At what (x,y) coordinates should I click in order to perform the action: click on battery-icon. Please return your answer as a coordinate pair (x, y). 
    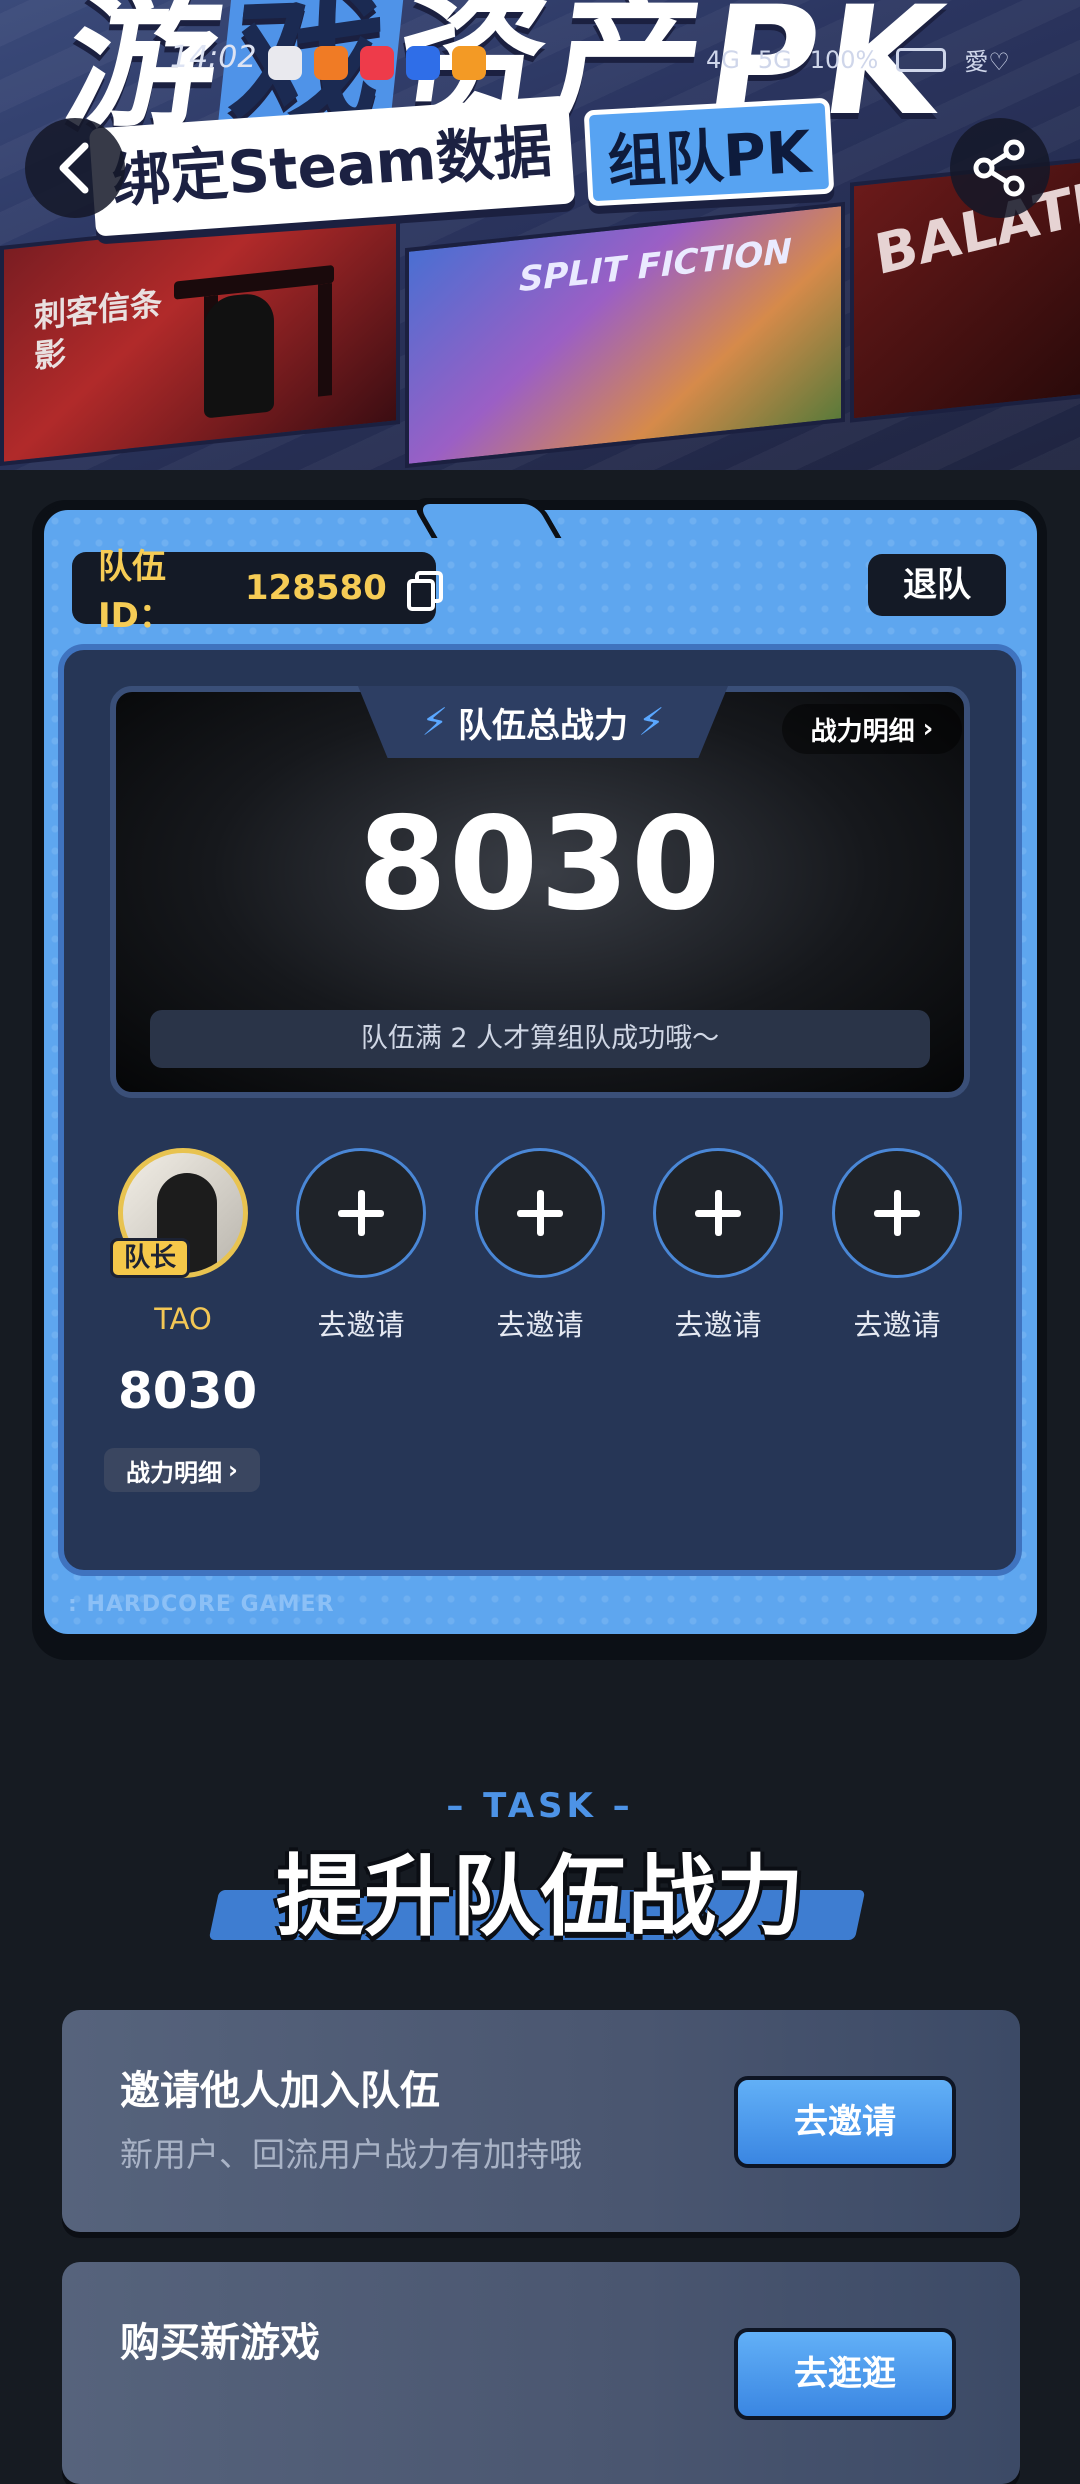
    Looking at the image, I should click on (921, 59).